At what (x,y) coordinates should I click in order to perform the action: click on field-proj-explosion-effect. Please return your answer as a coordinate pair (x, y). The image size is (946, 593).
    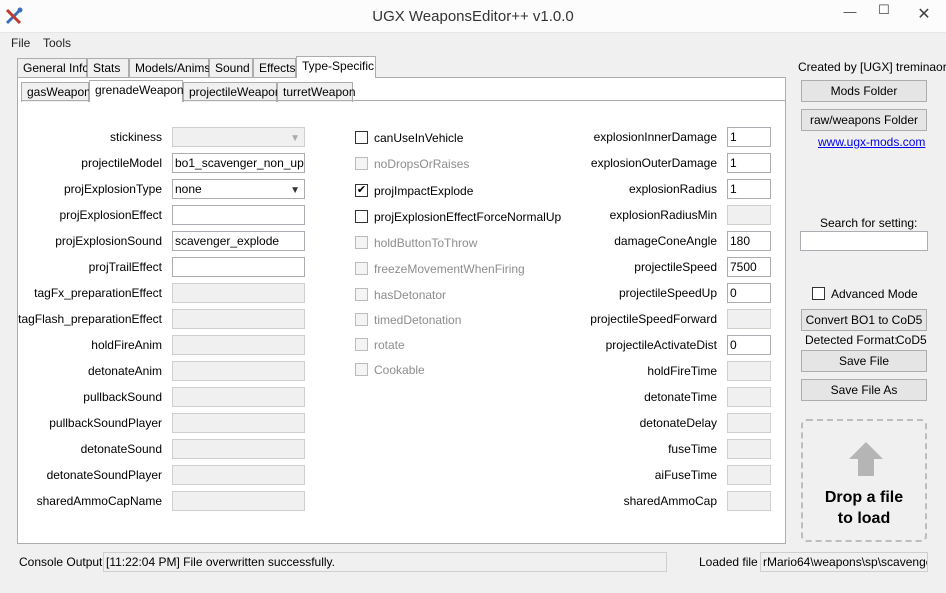
    Looking at the image, I should click on (238, 215).